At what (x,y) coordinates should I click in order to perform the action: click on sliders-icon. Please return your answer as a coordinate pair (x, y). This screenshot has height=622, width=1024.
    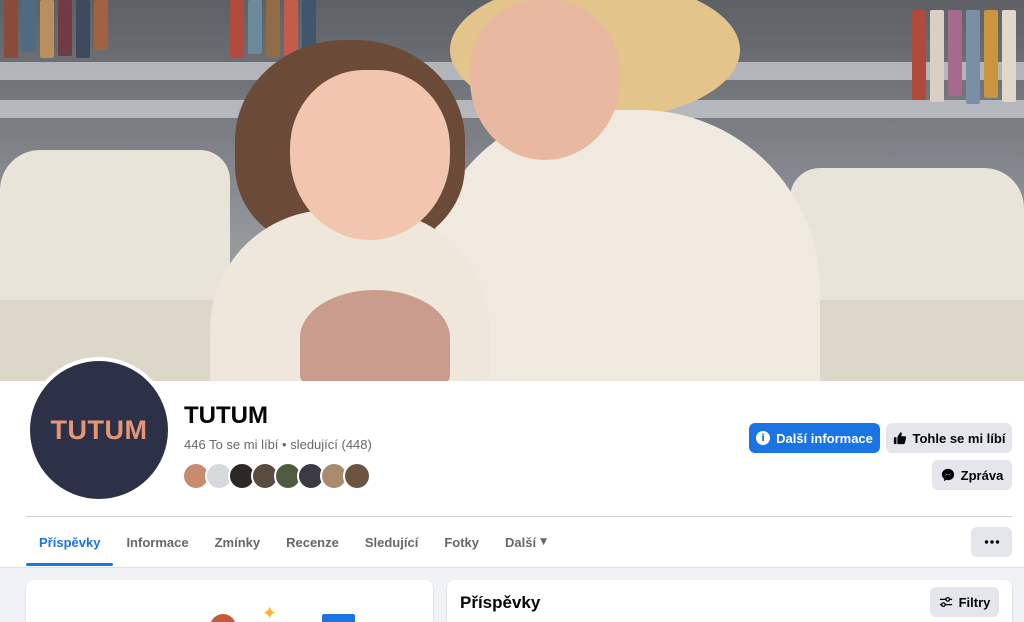
    Looking at the image, I should click on (945, 602).